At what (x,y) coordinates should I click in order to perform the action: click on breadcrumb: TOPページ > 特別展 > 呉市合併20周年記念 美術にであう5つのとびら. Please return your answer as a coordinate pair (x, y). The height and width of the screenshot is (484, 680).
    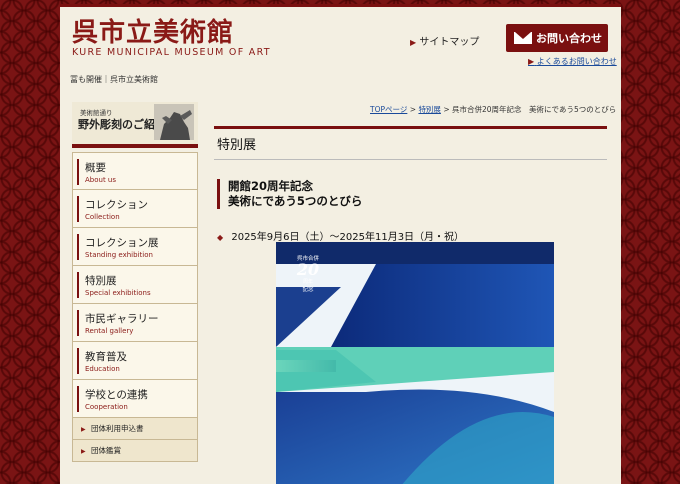
    Looking at the image, I should click on (493, 109).